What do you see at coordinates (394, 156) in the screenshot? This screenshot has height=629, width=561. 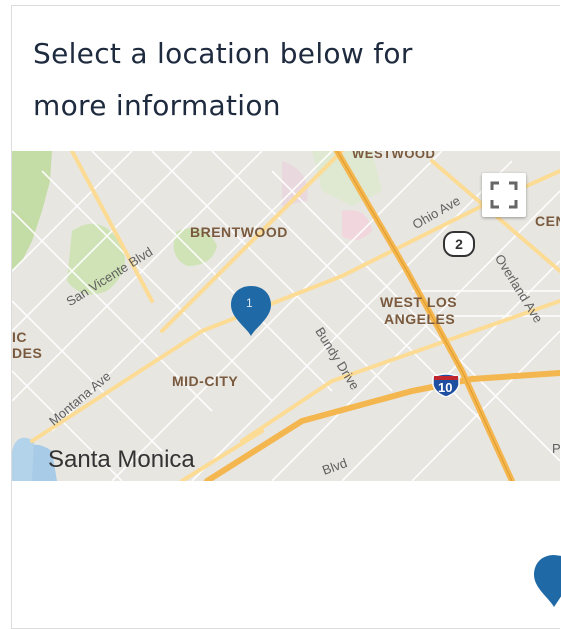 I see `district-label: WESTWOOD` at bounding box center [394, 156].